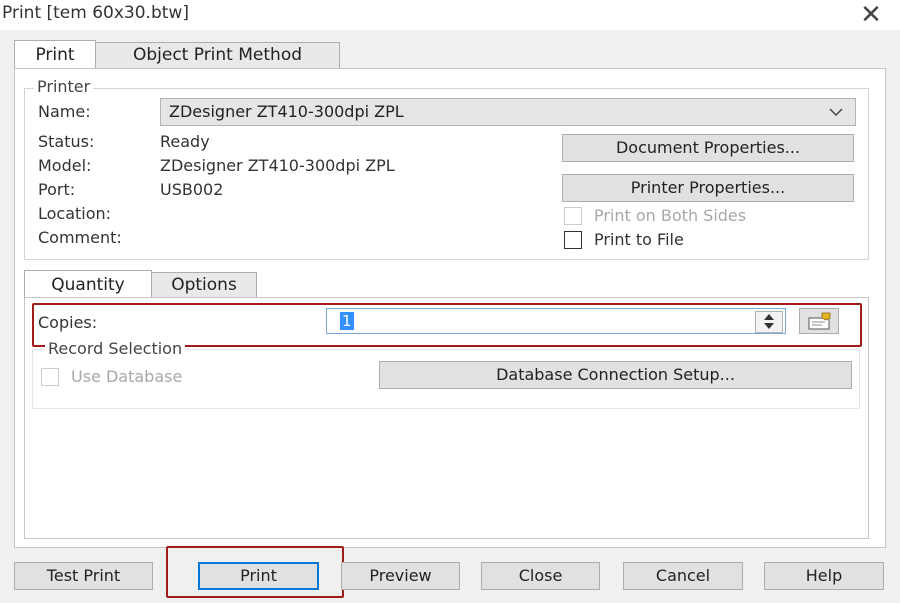 This screenshot has height=603, width=900. I want to click on preview-button: Preview, so click(400, 576).